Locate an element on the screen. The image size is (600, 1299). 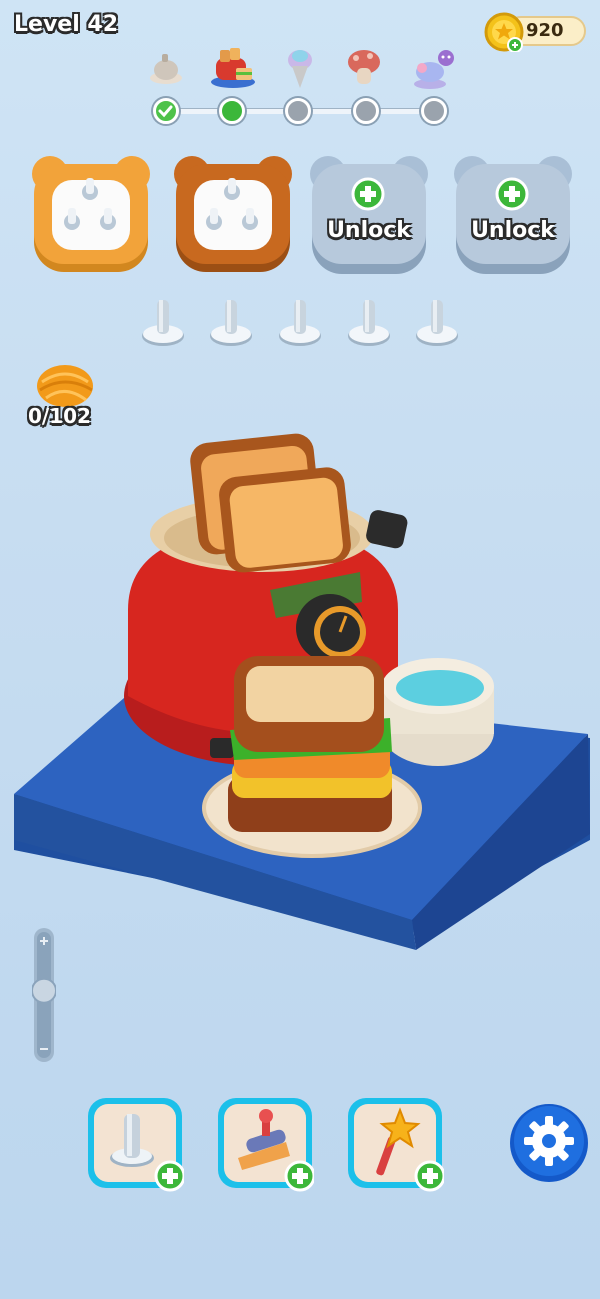
yarn-ball-icon is located at coordinates (65, 386).